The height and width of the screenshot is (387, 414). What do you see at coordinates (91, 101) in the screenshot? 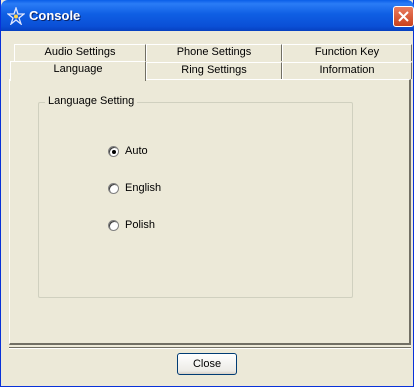
I see `group-label: Language Setting` at bounding box center [91, 101].